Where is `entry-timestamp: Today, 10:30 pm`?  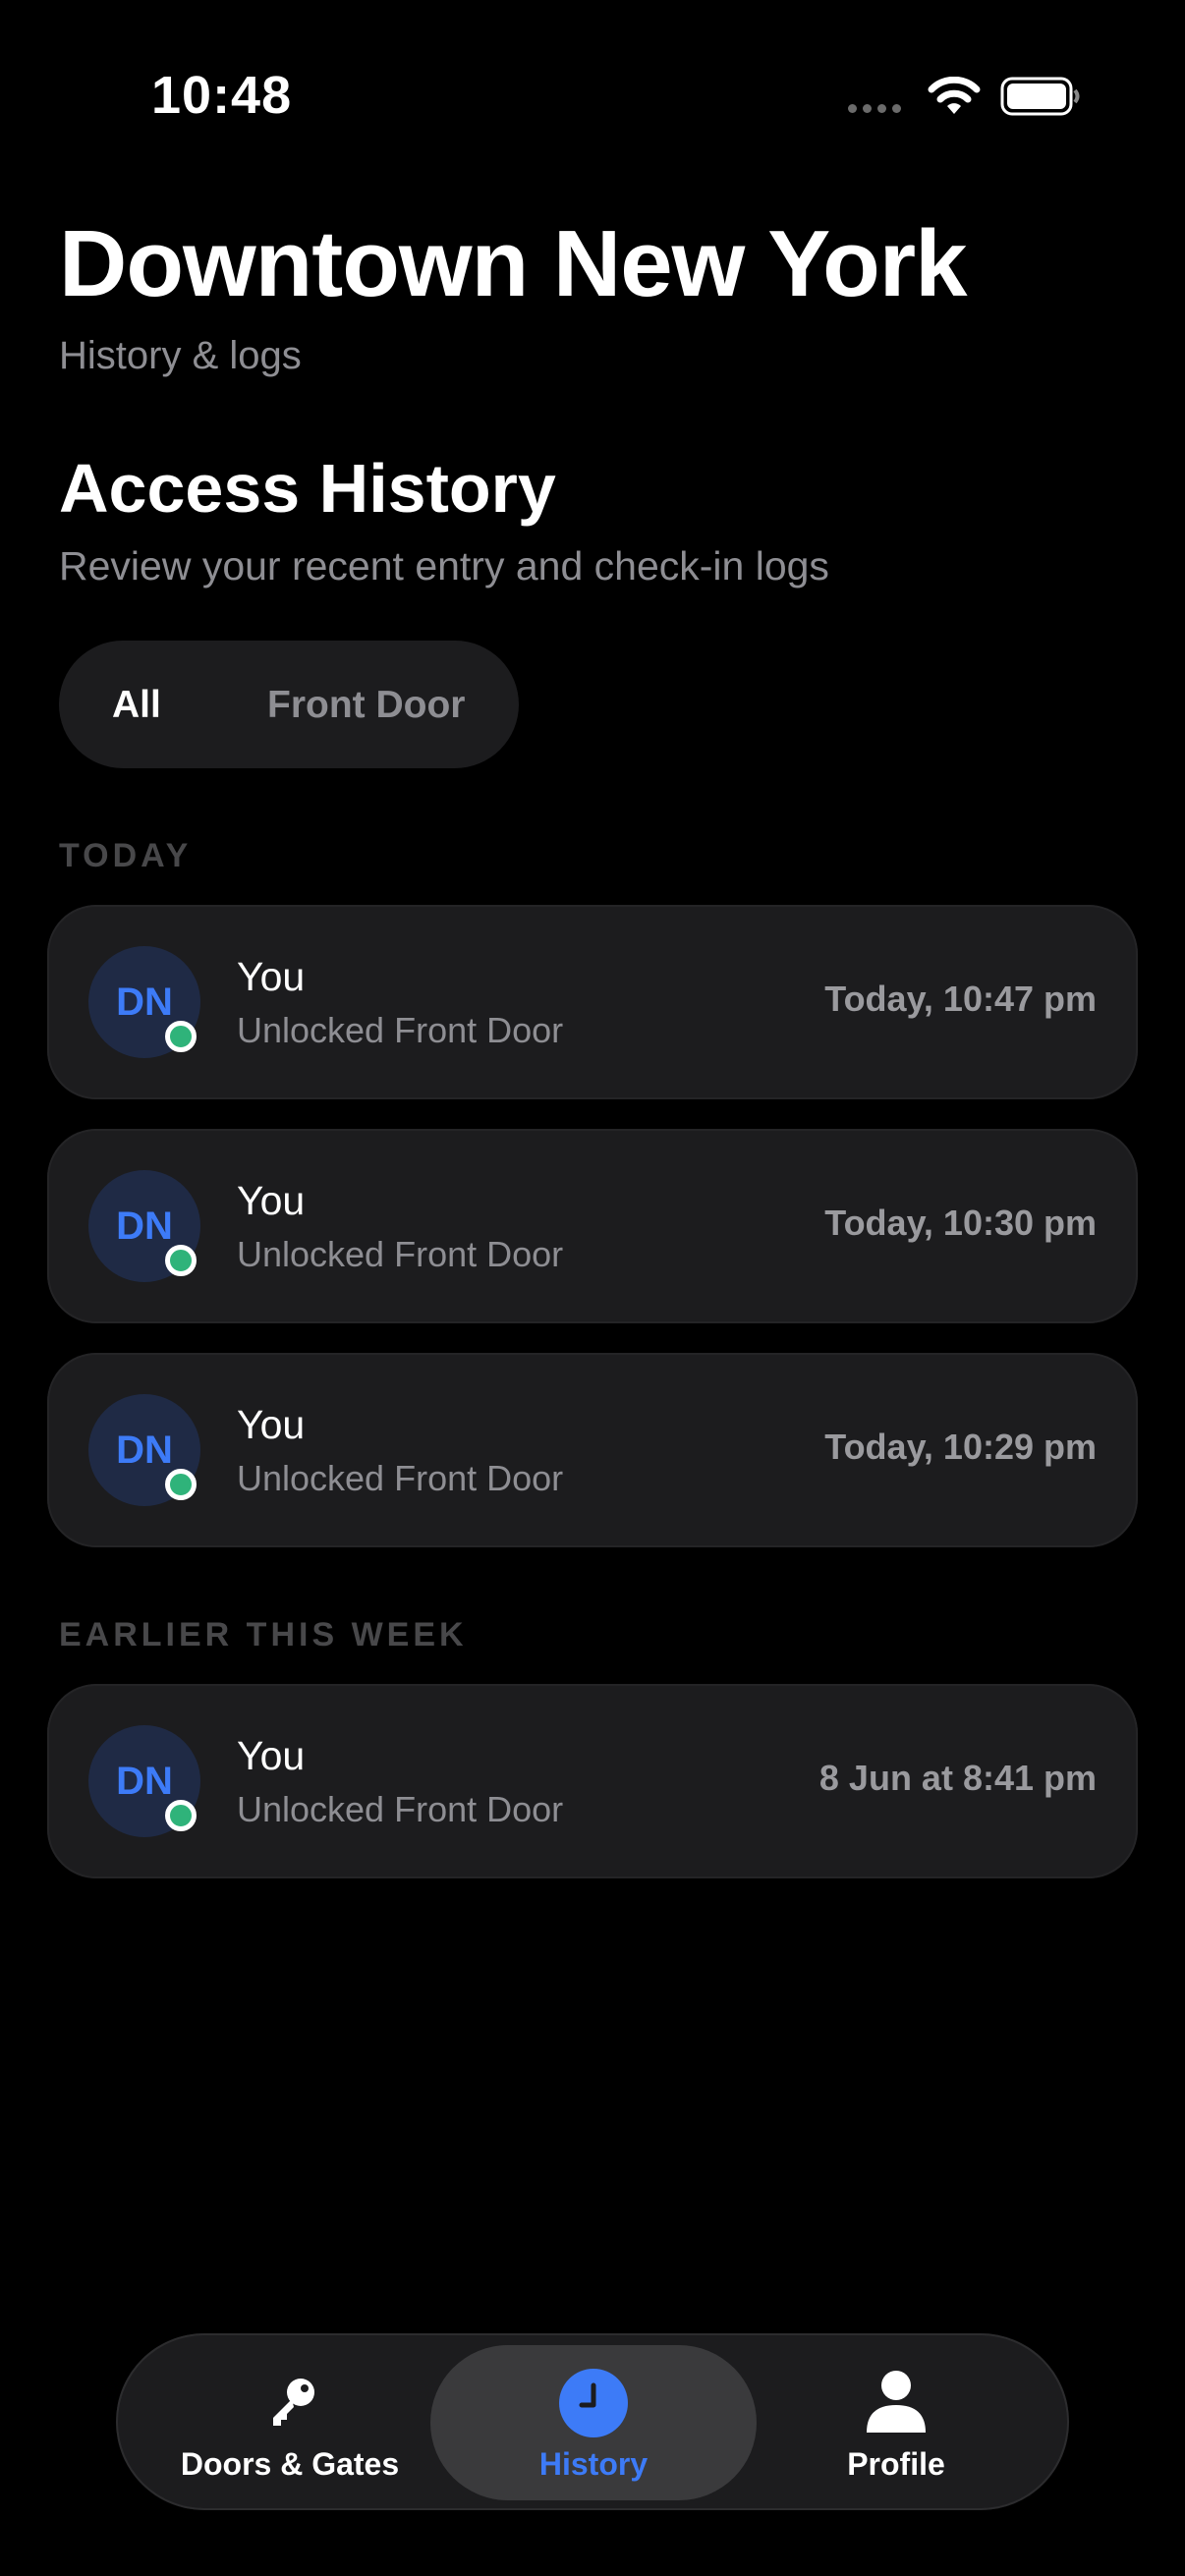
entry-timestamp: Today, 10:30 pm is located at coordinates (961, 1223).